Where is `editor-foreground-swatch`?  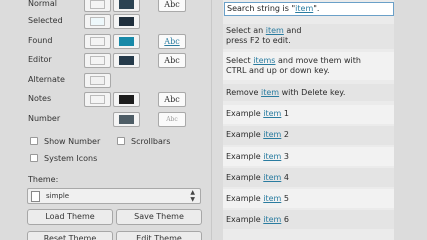 editor-foreground-swatch is located at coordinates (126, 60).